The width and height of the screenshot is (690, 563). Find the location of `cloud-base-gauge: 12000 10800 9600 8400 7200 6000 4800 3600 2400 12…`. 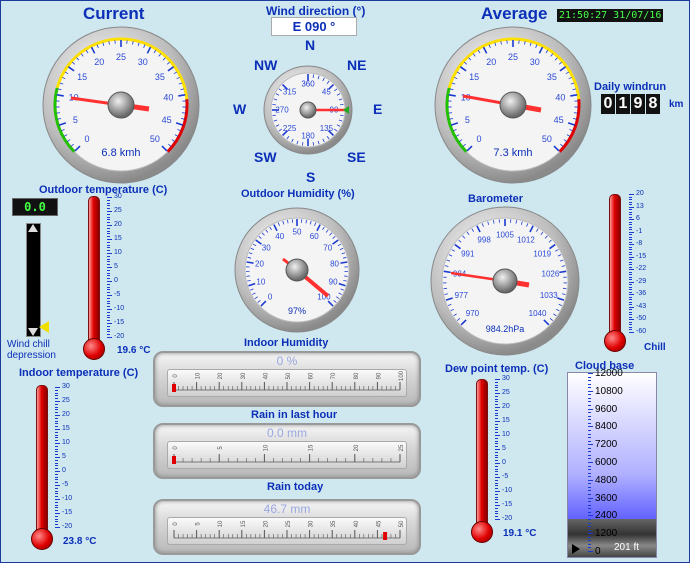

cloud-base-gauge: 12000 10800 9600 8400 7200 6000 4800 3600 2400 12… is located at coordinates (612, 463).